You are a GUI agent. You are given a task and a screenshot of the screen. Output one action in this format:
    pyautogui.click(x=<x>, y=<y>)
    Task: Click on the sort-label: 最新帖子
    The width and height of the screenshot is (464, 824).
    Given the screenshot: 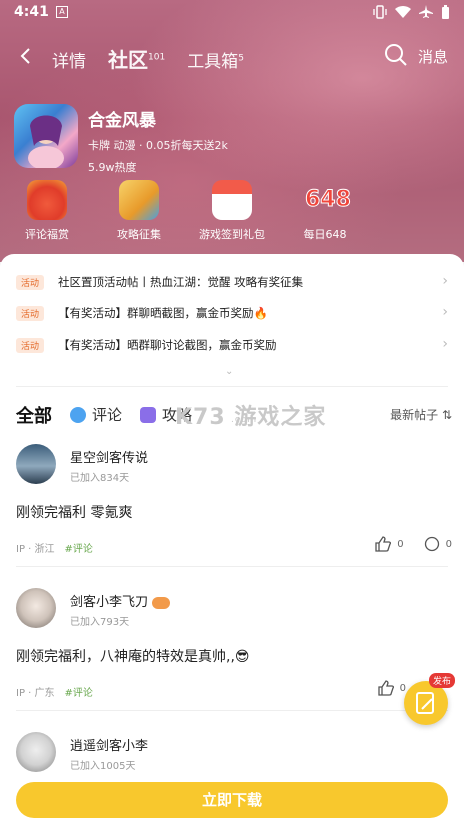 What is the action you would take?
    pyautogui.click(x=414, y=415)
    